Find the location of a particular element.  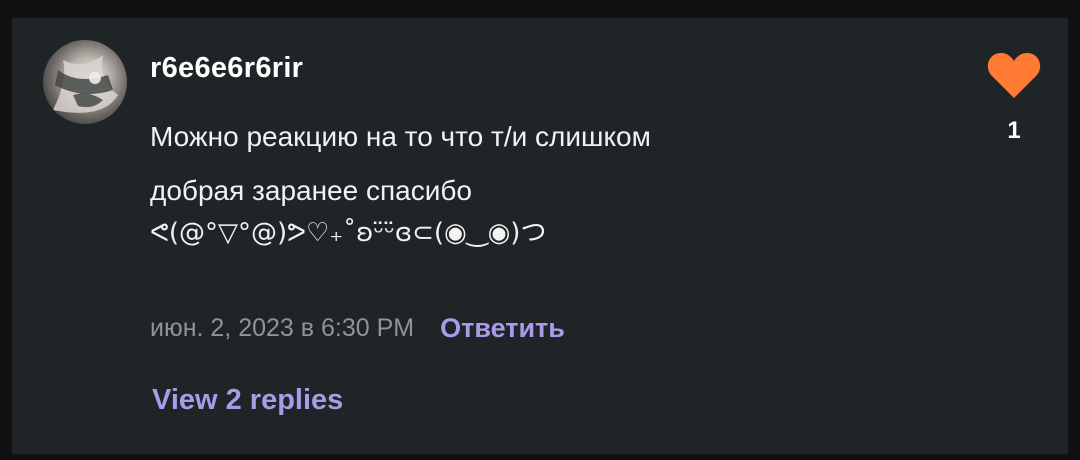

comment-meta: июн. 2, 2023 в 6:30 PM Ответить is located at coordinates (357, 328).